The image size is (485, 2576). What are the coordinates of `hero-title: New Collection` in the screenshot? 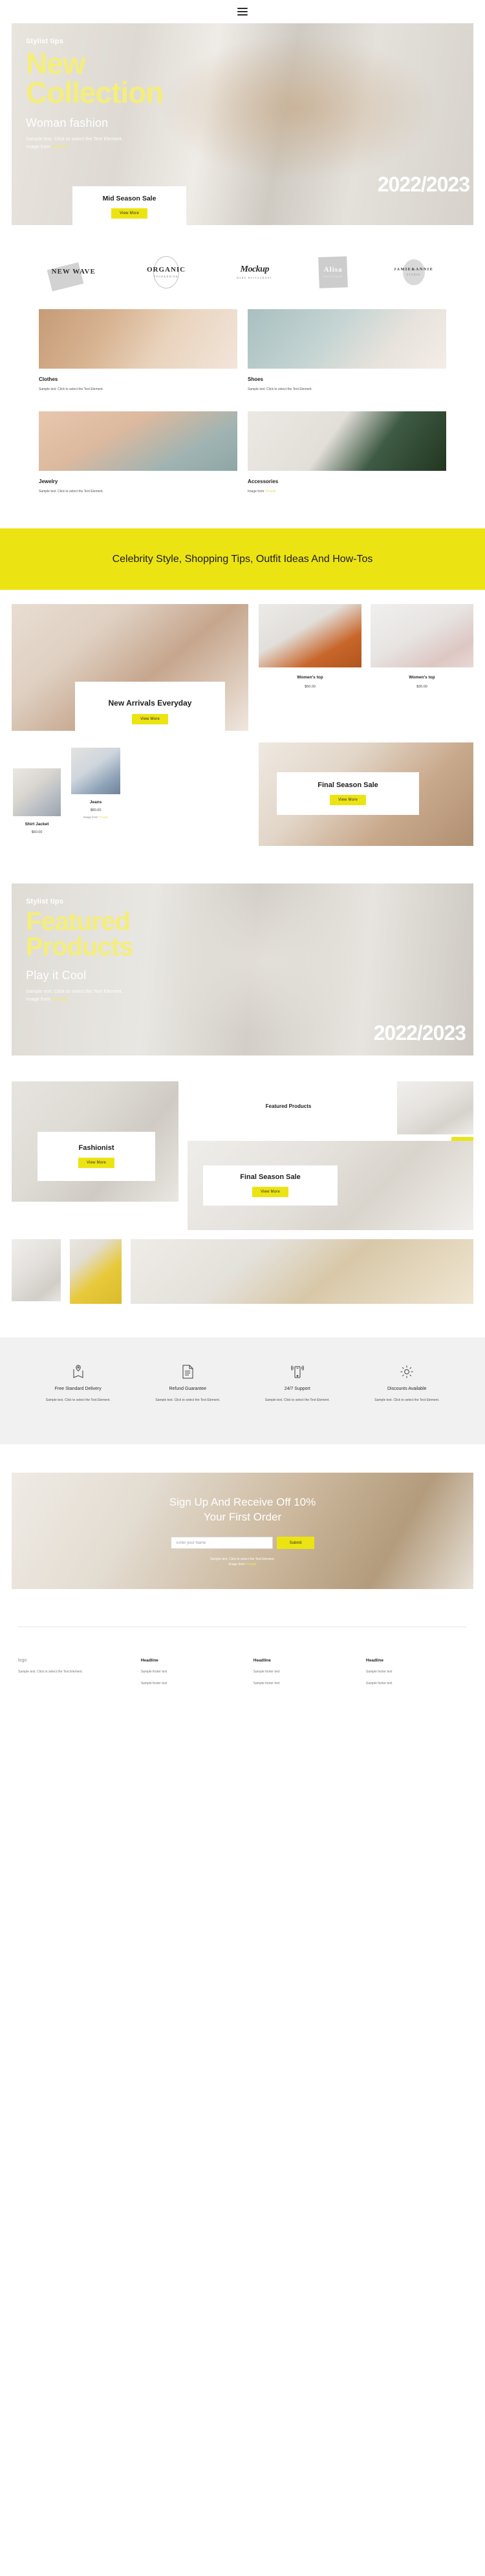 It's located at (249, 78).